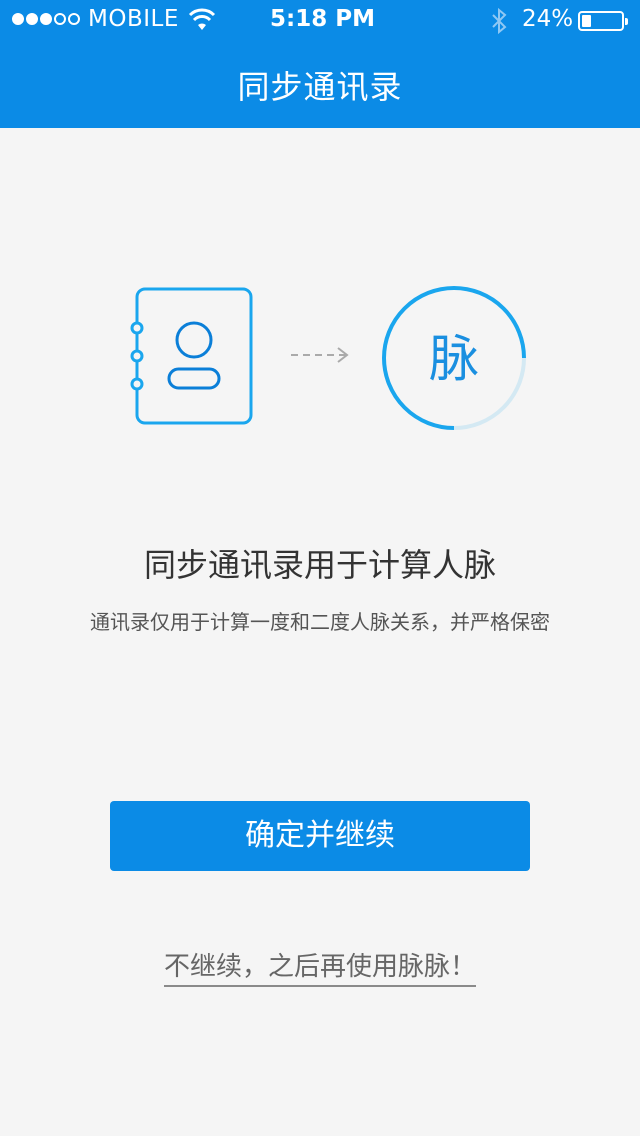 The image size is (640, 1136). Describe the element at coordinates (191, 356) in the screenshot. I see `contacts-book-icon` at that location.